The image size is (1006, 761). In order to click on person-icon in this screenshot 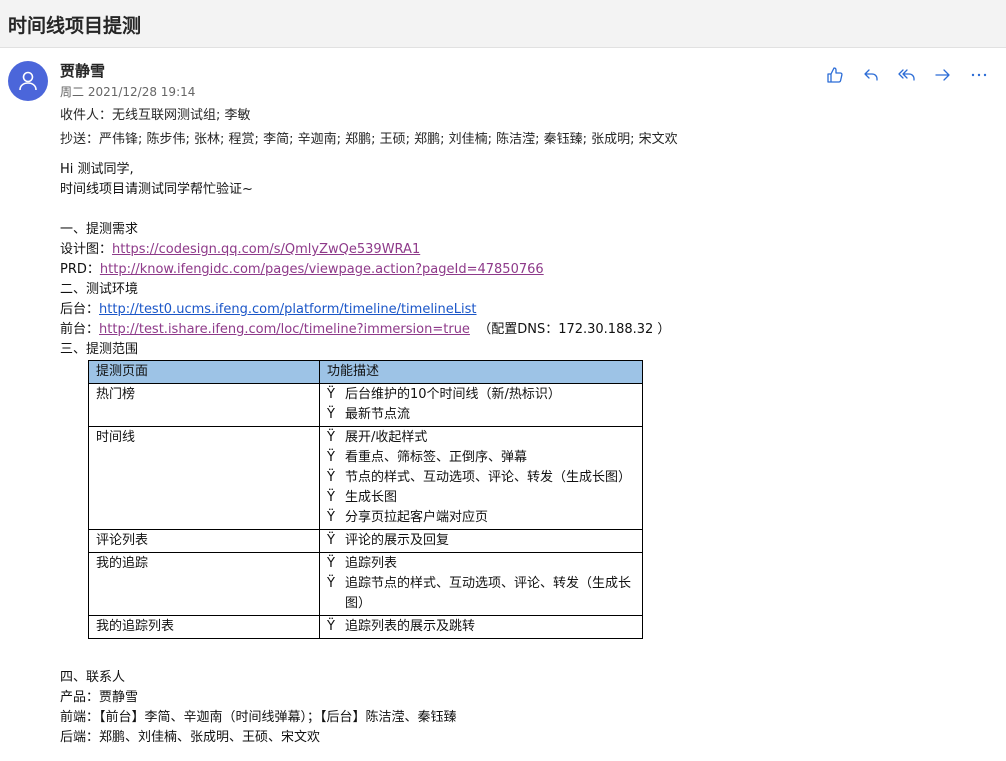, I will do `click(28, 81)`.